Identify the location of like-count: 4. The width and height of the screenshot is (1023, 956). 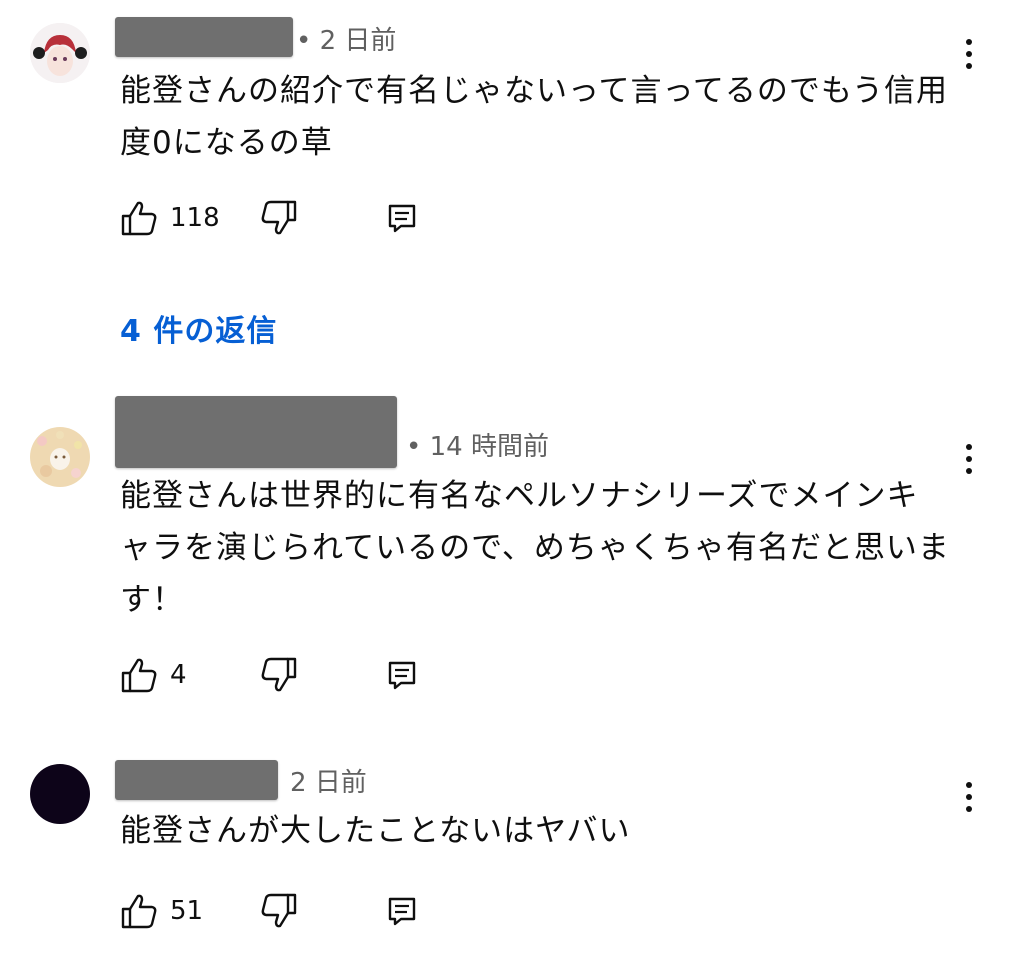
(178, 675).